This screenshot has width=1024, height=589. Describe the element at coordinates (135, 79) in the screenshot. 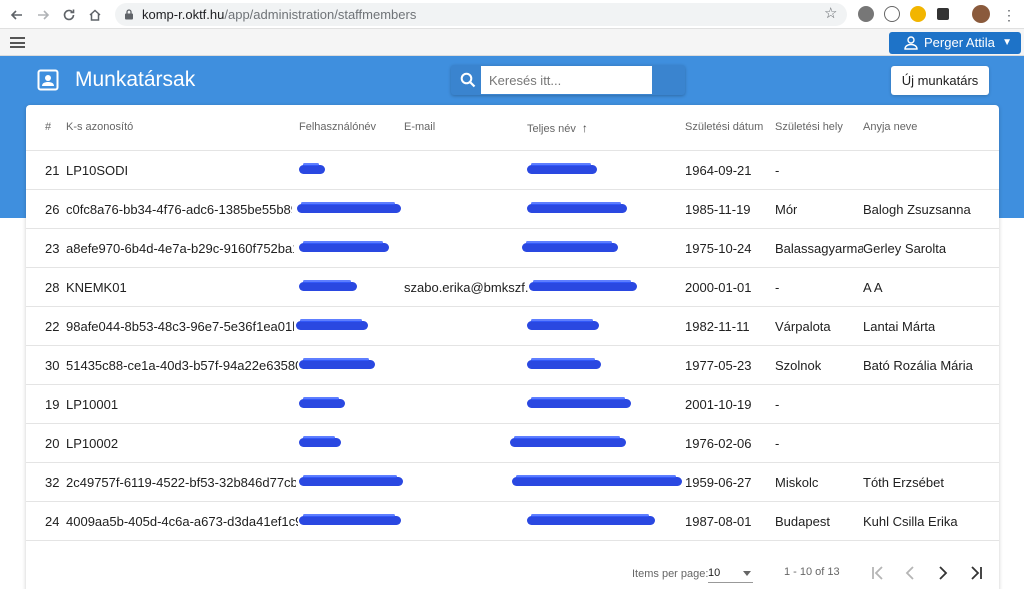

I see `page-title: Munkatársak` at that location.